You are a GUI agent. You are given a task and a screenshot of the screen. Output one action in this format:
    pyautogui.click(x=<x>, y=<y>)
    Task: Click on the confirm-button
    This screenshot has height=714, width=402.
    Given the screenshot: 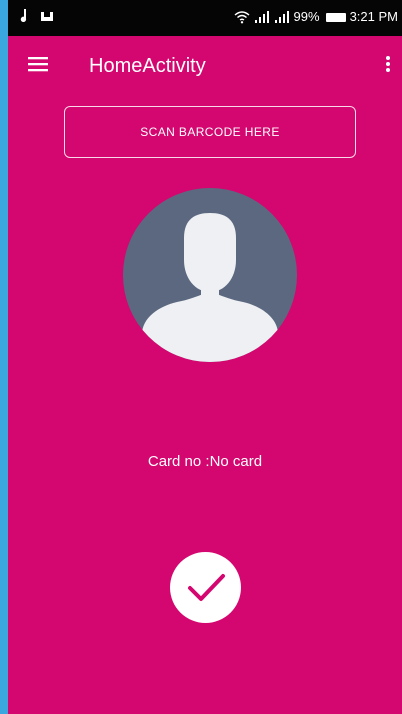 What is the action you would take?
    pyautogui.click(x=205, y=587)
    